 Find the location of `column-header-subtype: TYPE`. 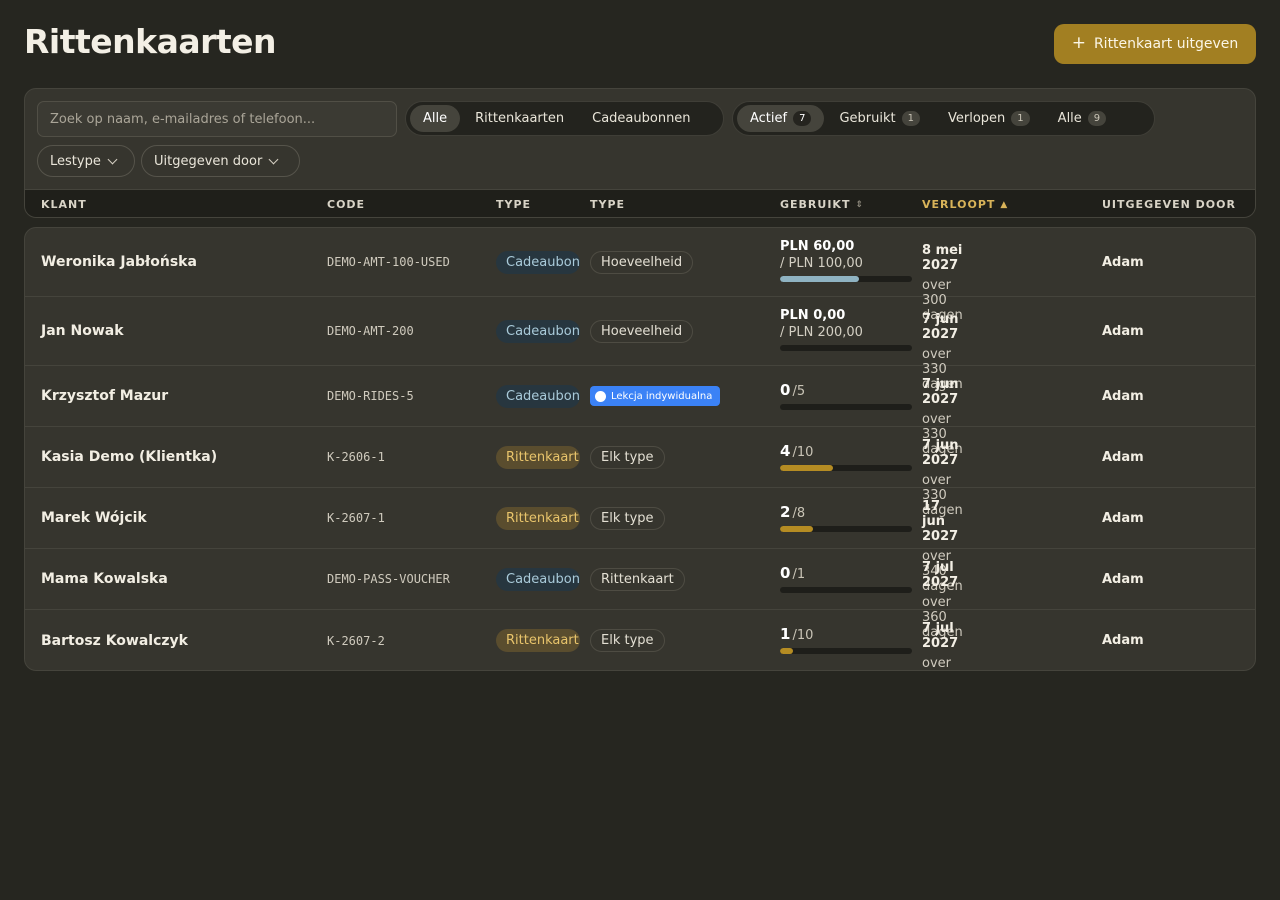

column-header-subtype: TYPE is located at coordinates (607, 204).